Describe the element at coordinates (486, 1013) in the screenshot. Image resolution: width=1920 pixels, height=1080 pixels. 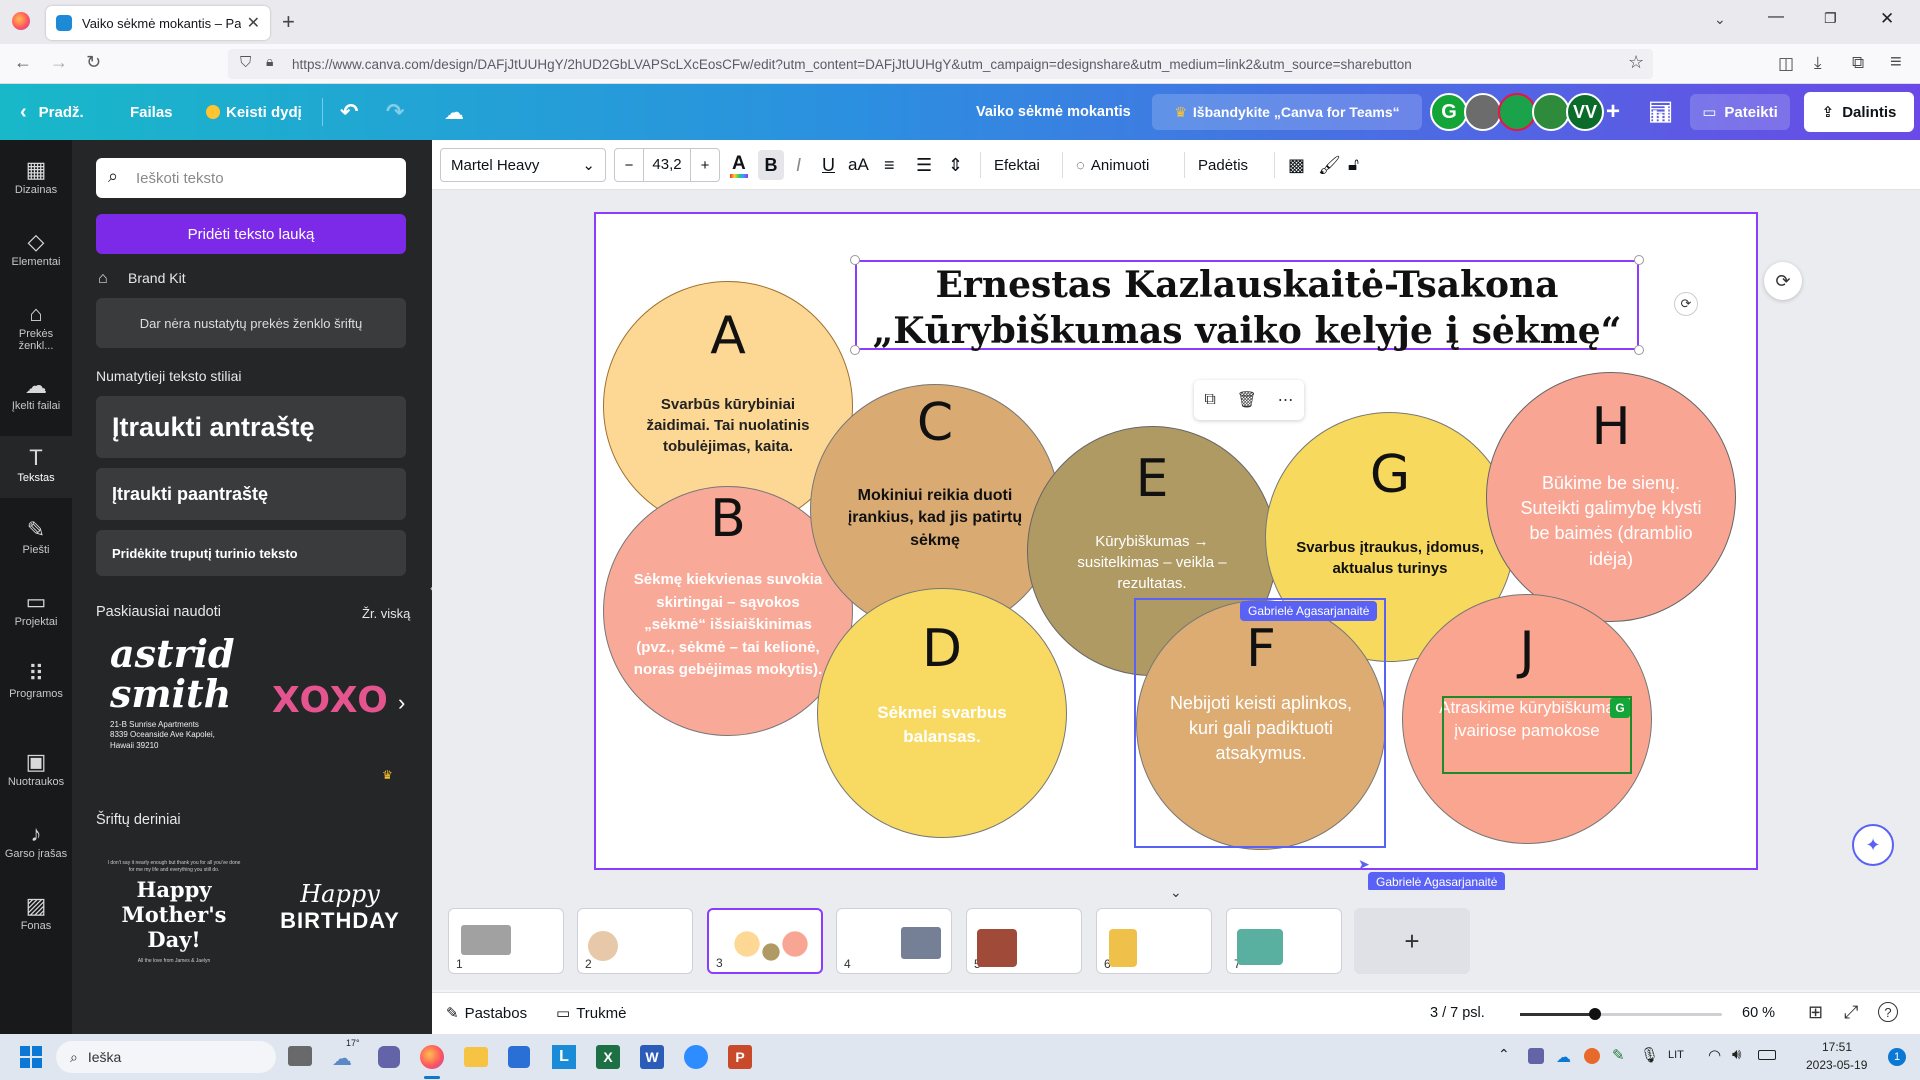
I see `notes-button: ✎ Pastabos` at that location.